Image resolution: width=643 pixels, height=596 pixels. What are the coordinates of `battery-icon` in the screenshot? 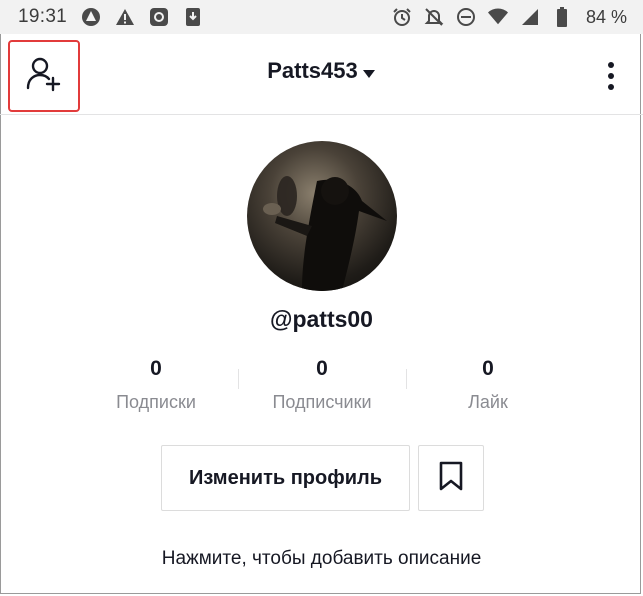 It's located at (562, 17).